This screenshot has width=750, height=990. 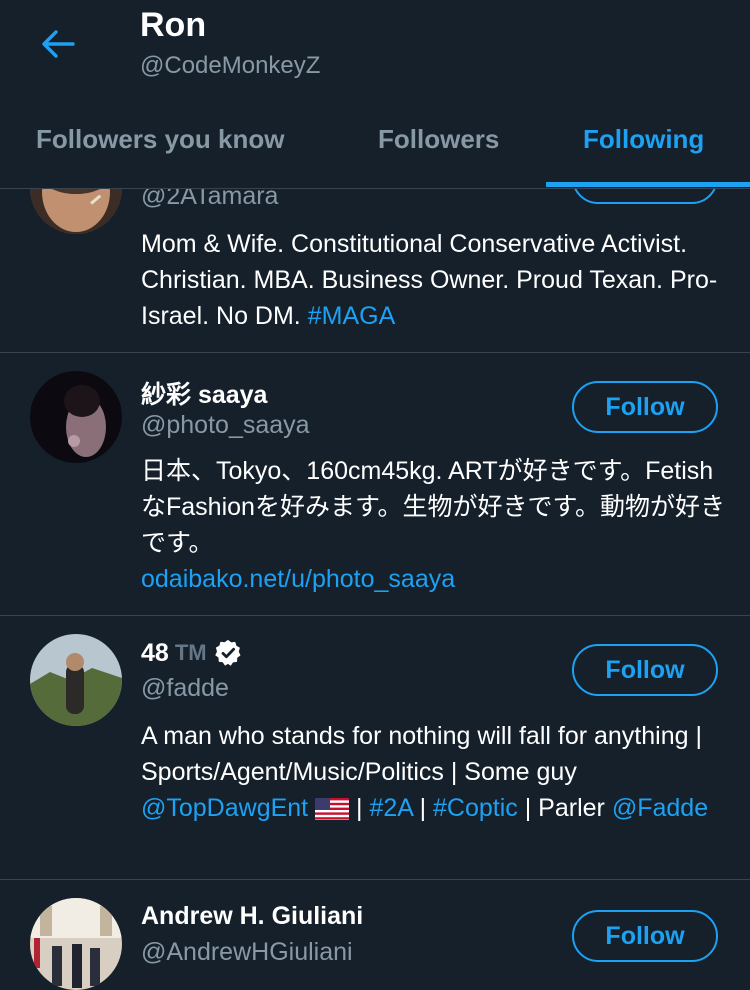 What do you see at coordinates (173, 25) in the screenshot?
I see `page-title: Ron` at bounding box center [173, 25].